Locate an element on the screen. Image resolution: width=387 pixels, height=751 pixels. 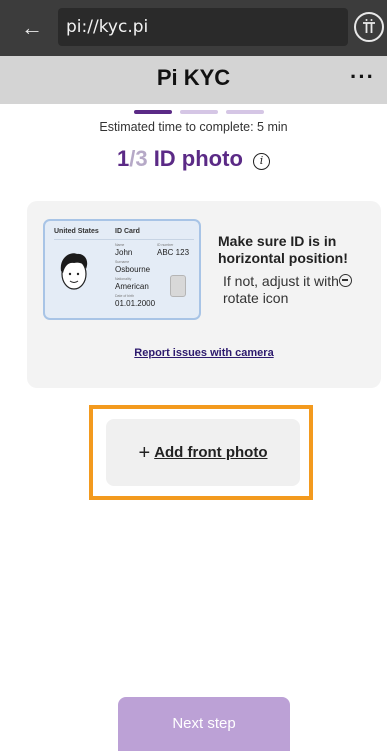
url-field: pi://kyc.pi is located at coordinates (203, 27).